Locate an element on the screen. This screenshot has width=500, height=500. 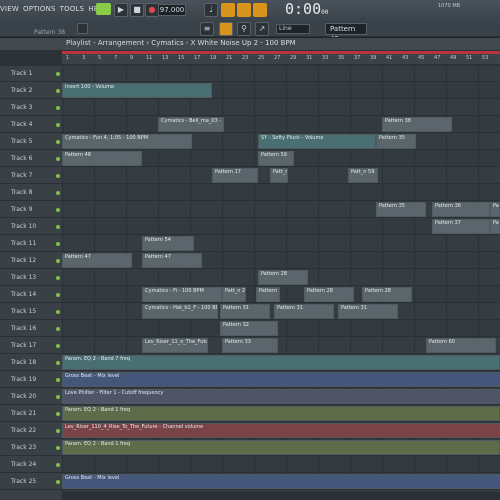
tempo-display: 97.000 is located at coordinates (172, 10).